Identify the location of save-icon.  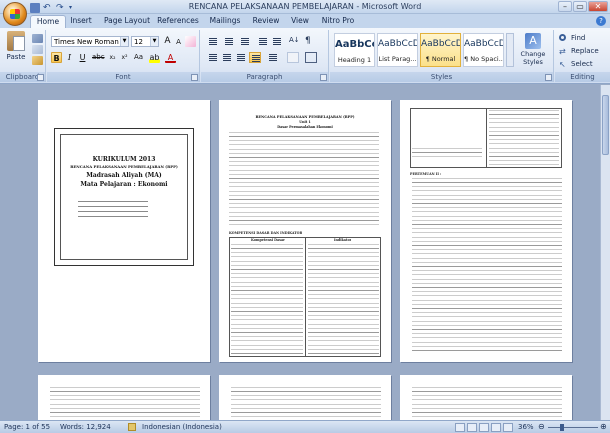
(35, 8).